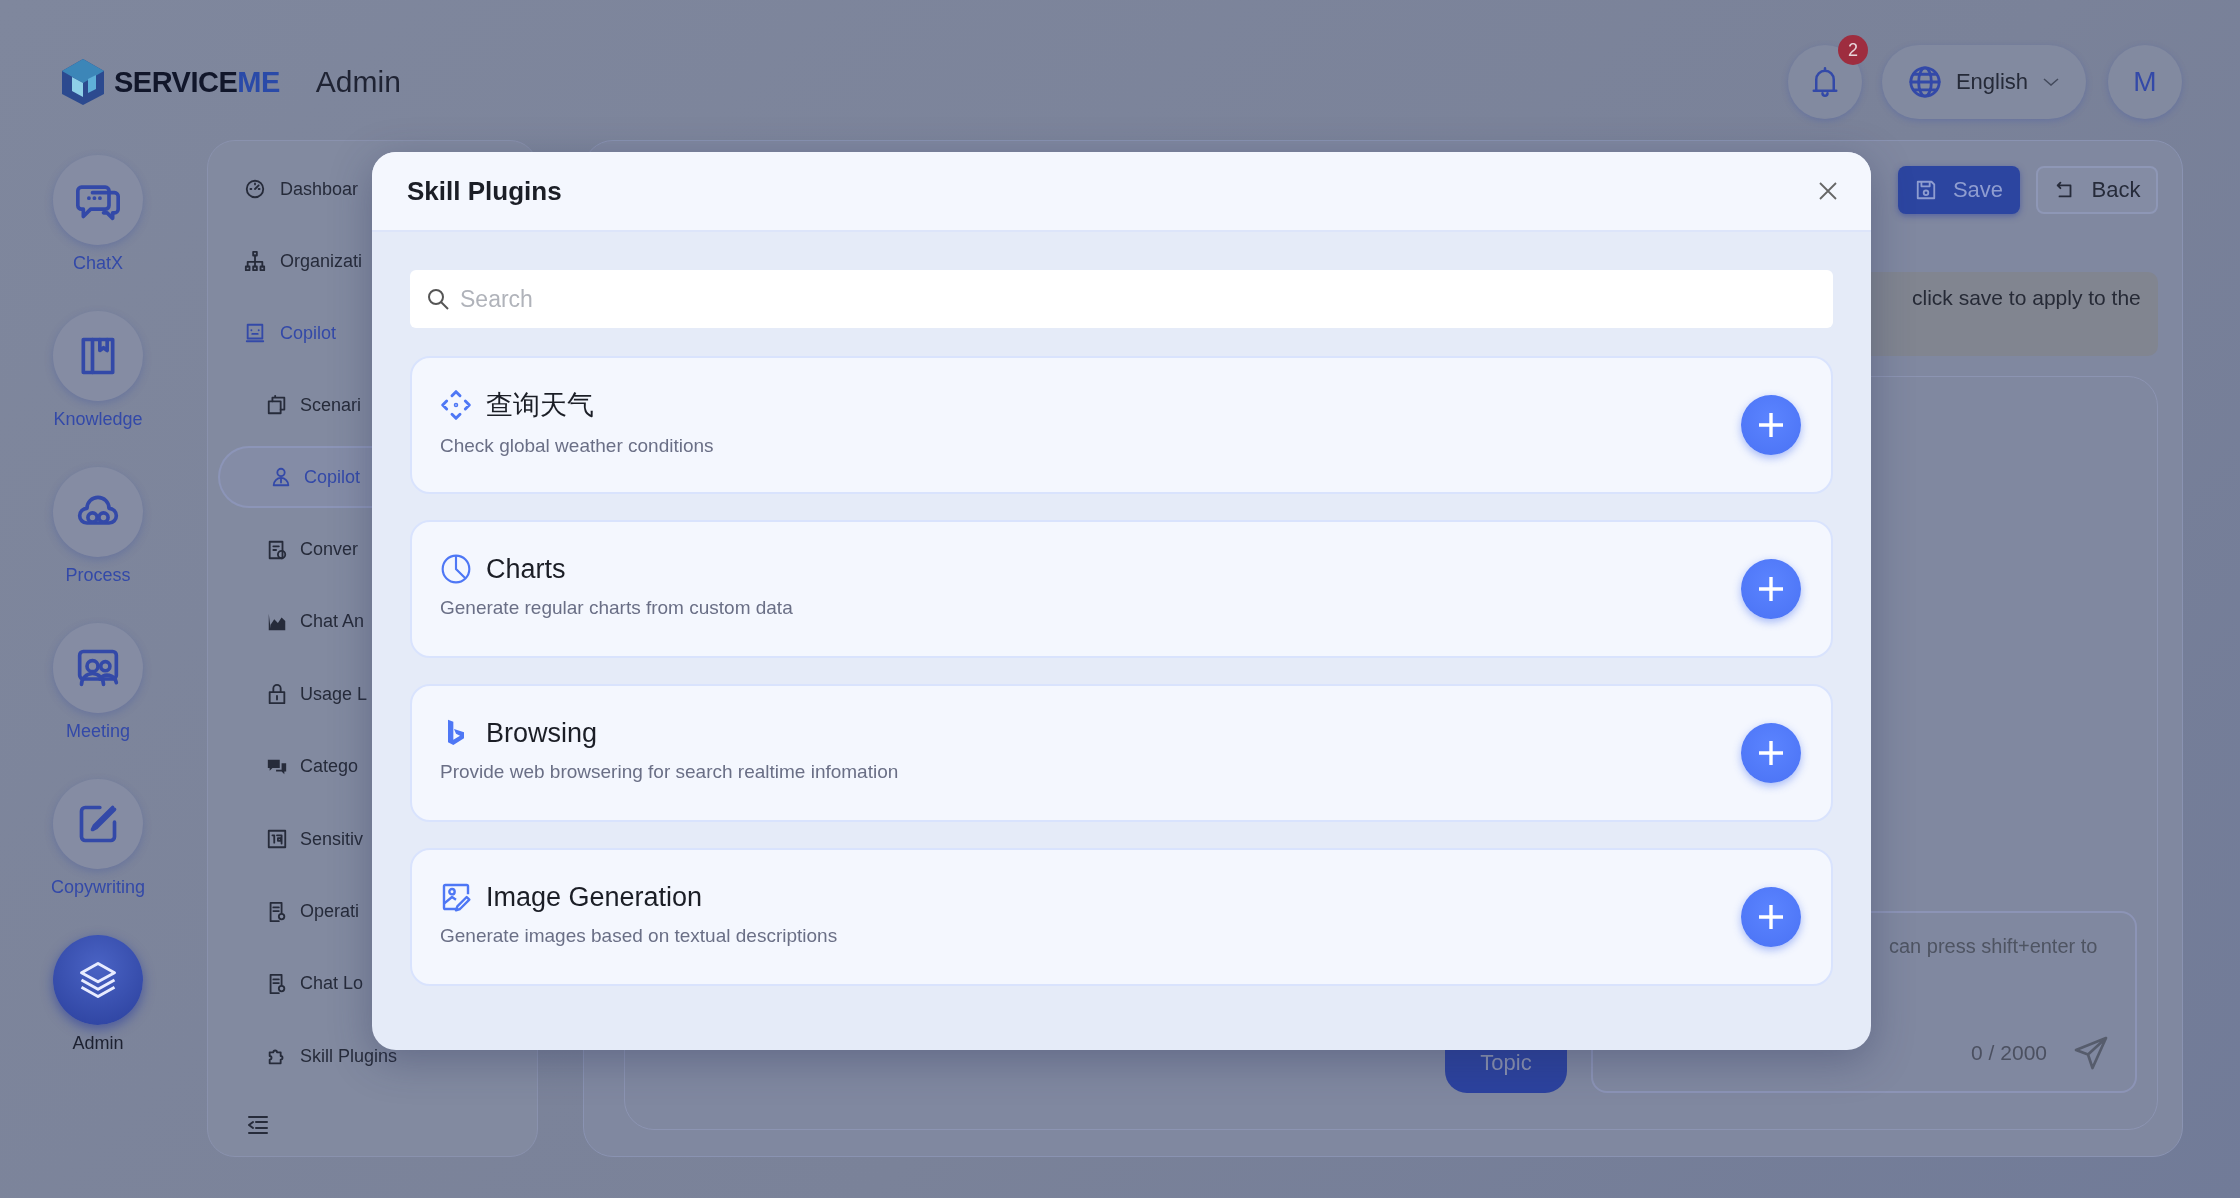 The height and width of the screenshot is (1198, 2240). What do you see at coordinates (2026, 298) in the screenshot?
I see `notice-text: click save to apply to the` at bounding box center [2026, 298].